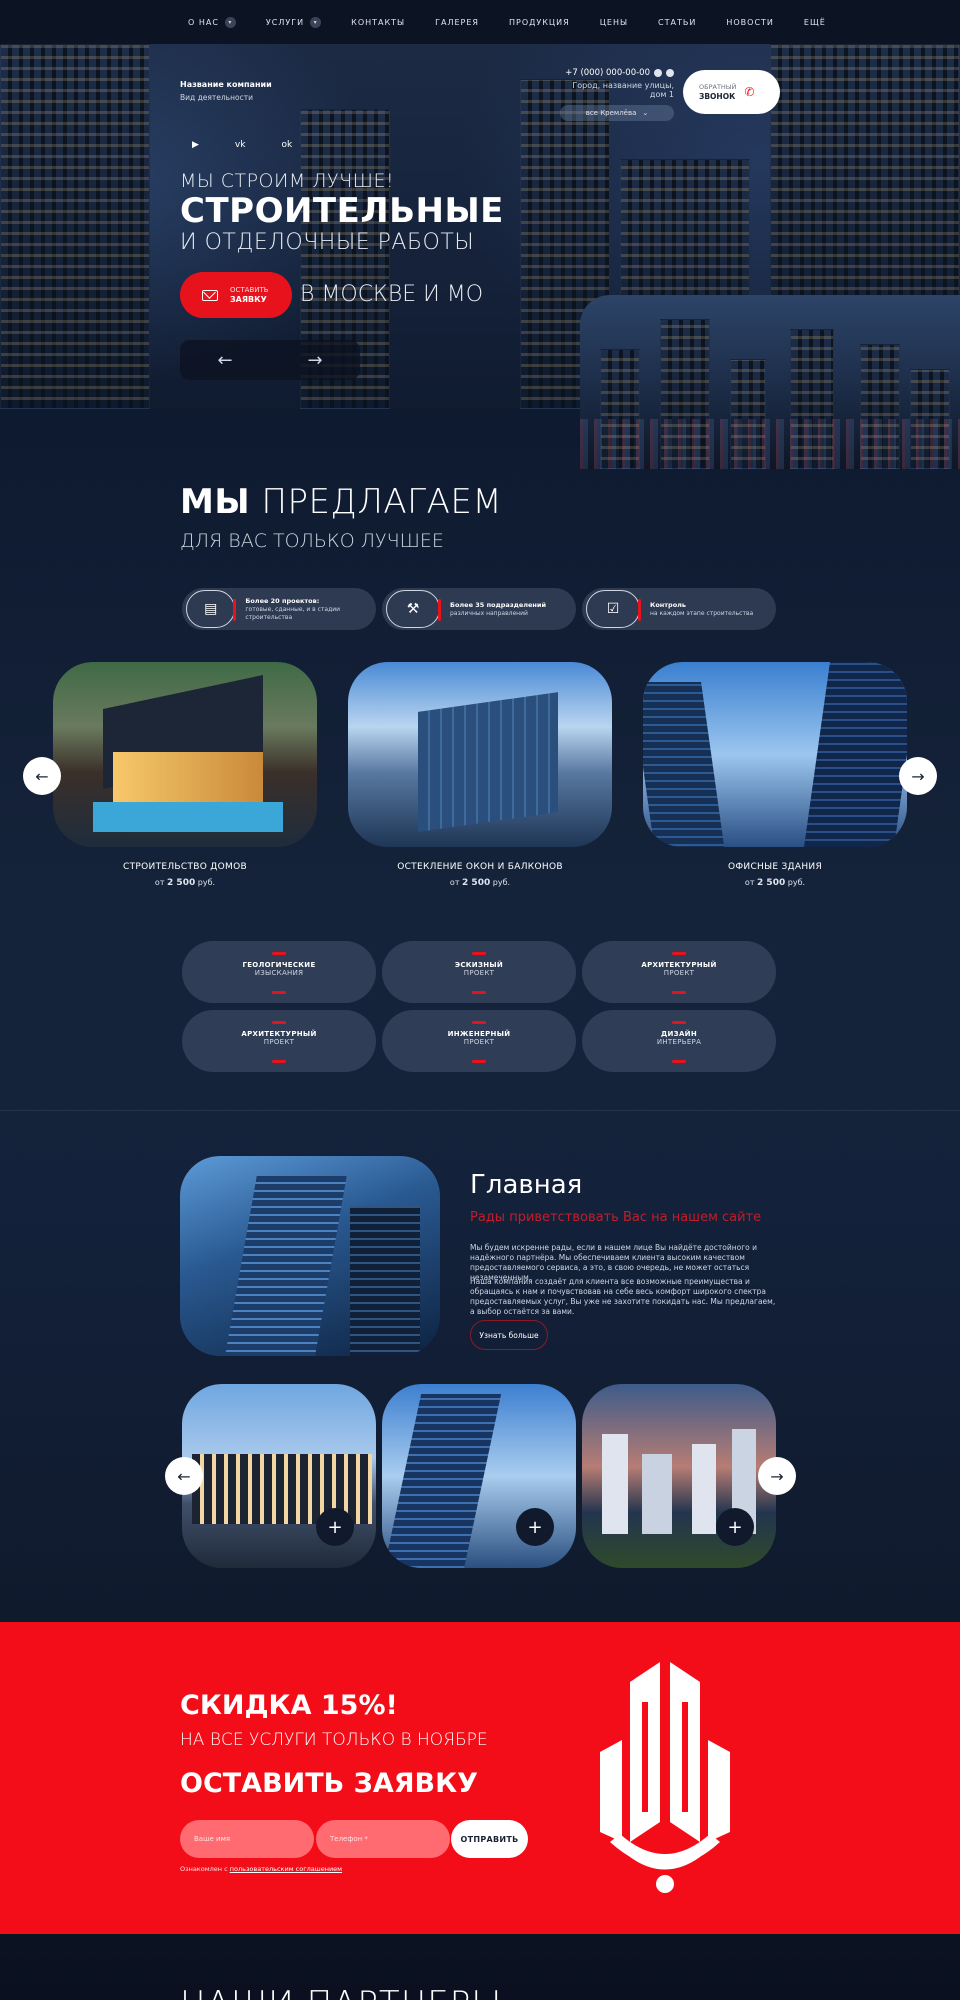 The image size is (960, 2000). I want to click on nav-item-products: ПРОДУКЦИЯ, so click(539, 22).